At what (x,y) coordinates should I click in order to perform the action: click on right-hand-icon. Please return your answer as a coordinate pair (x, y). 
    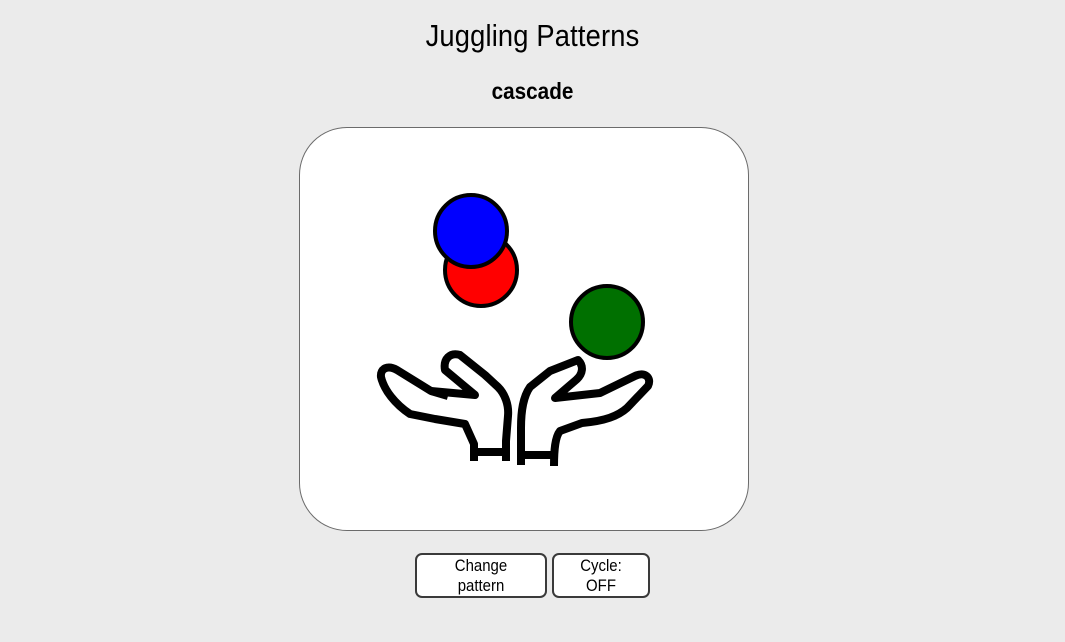
    Looking at the image, I should click on (585, 411).